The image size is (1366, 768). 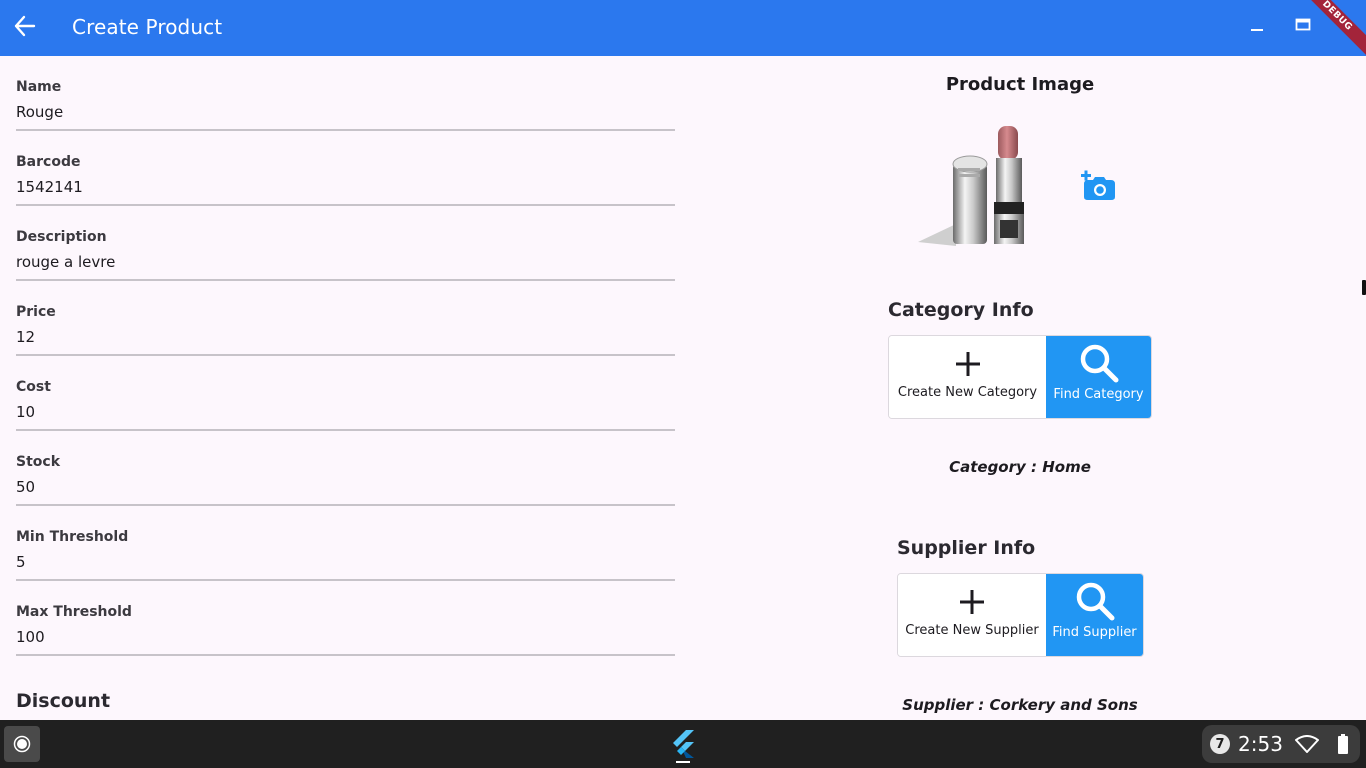 I want to click on app-bar: Create Product DEBUG, so click(x=683, y=28).